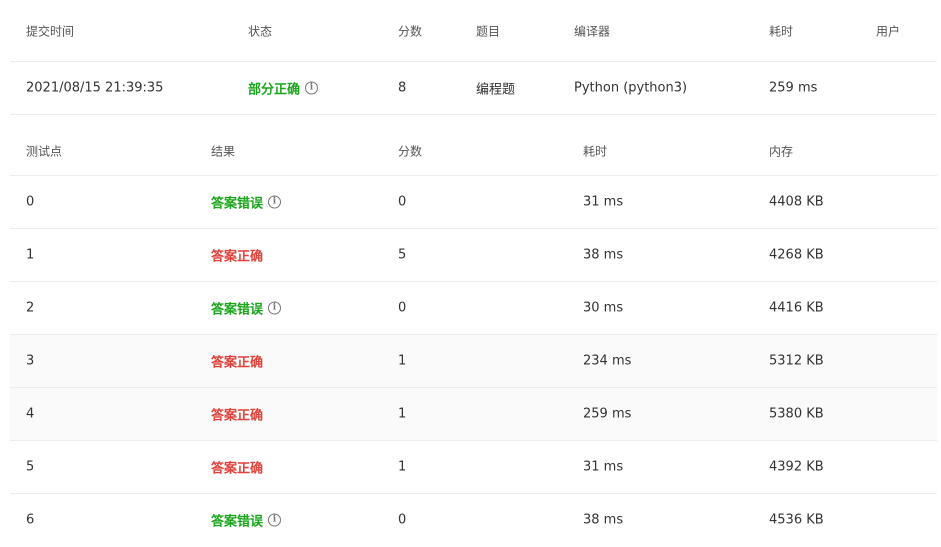 This screenshot has width=941, height=547. Describe the element at coordinates (30, 520) in the screenshot. I see `test-point: 6` at that location.